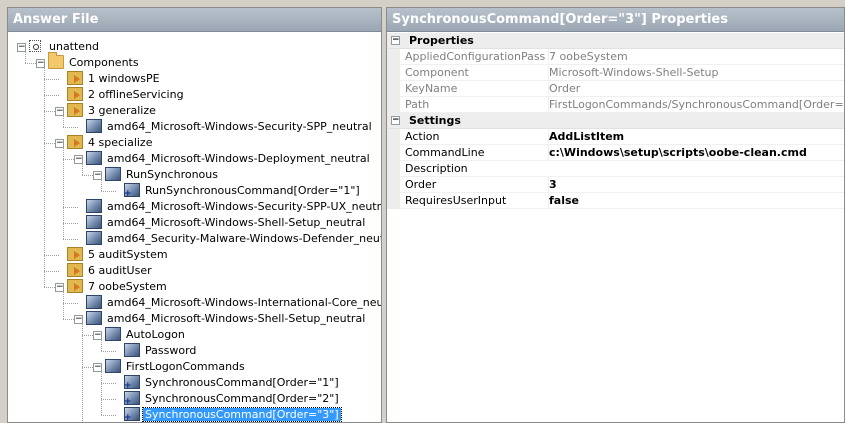 The width and height of the screenshot is (845, 423). Describe the element at coordinates (104, 62) in the screenshot. I see `tree-node-label: Components` at that location.